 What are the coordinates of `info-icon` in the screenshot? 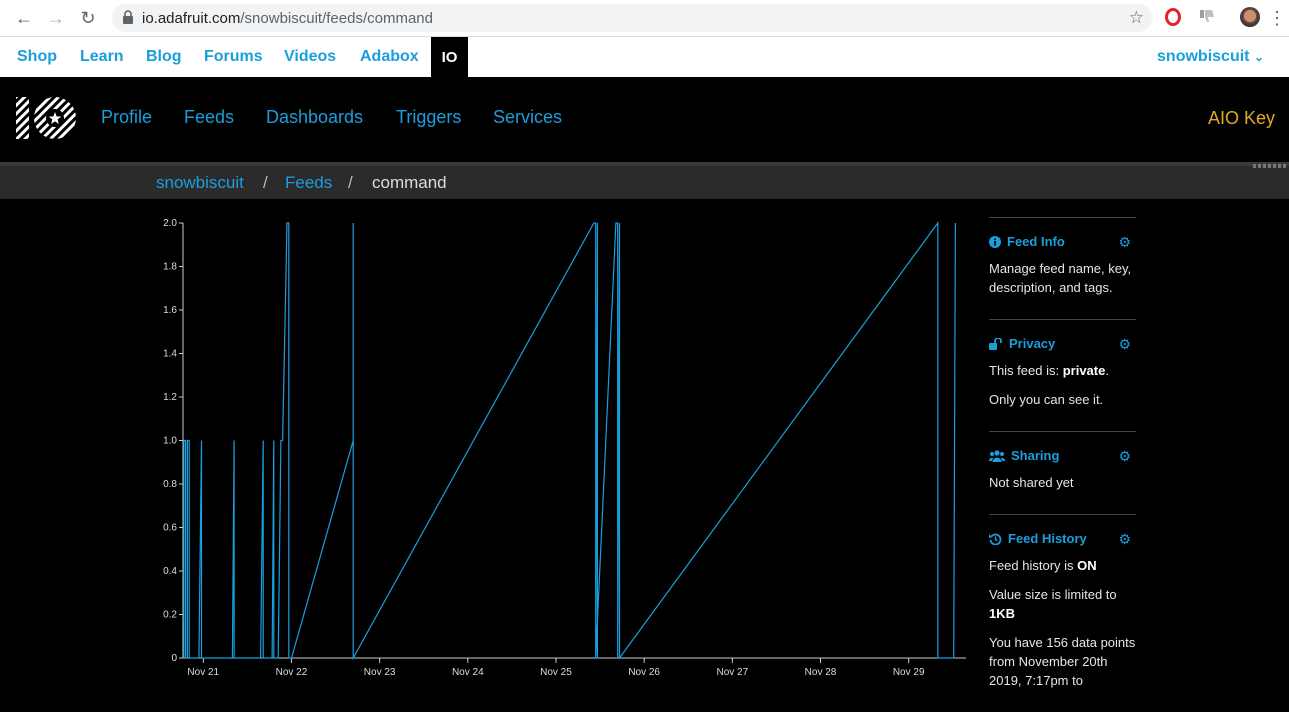 It's located at (995, 241).